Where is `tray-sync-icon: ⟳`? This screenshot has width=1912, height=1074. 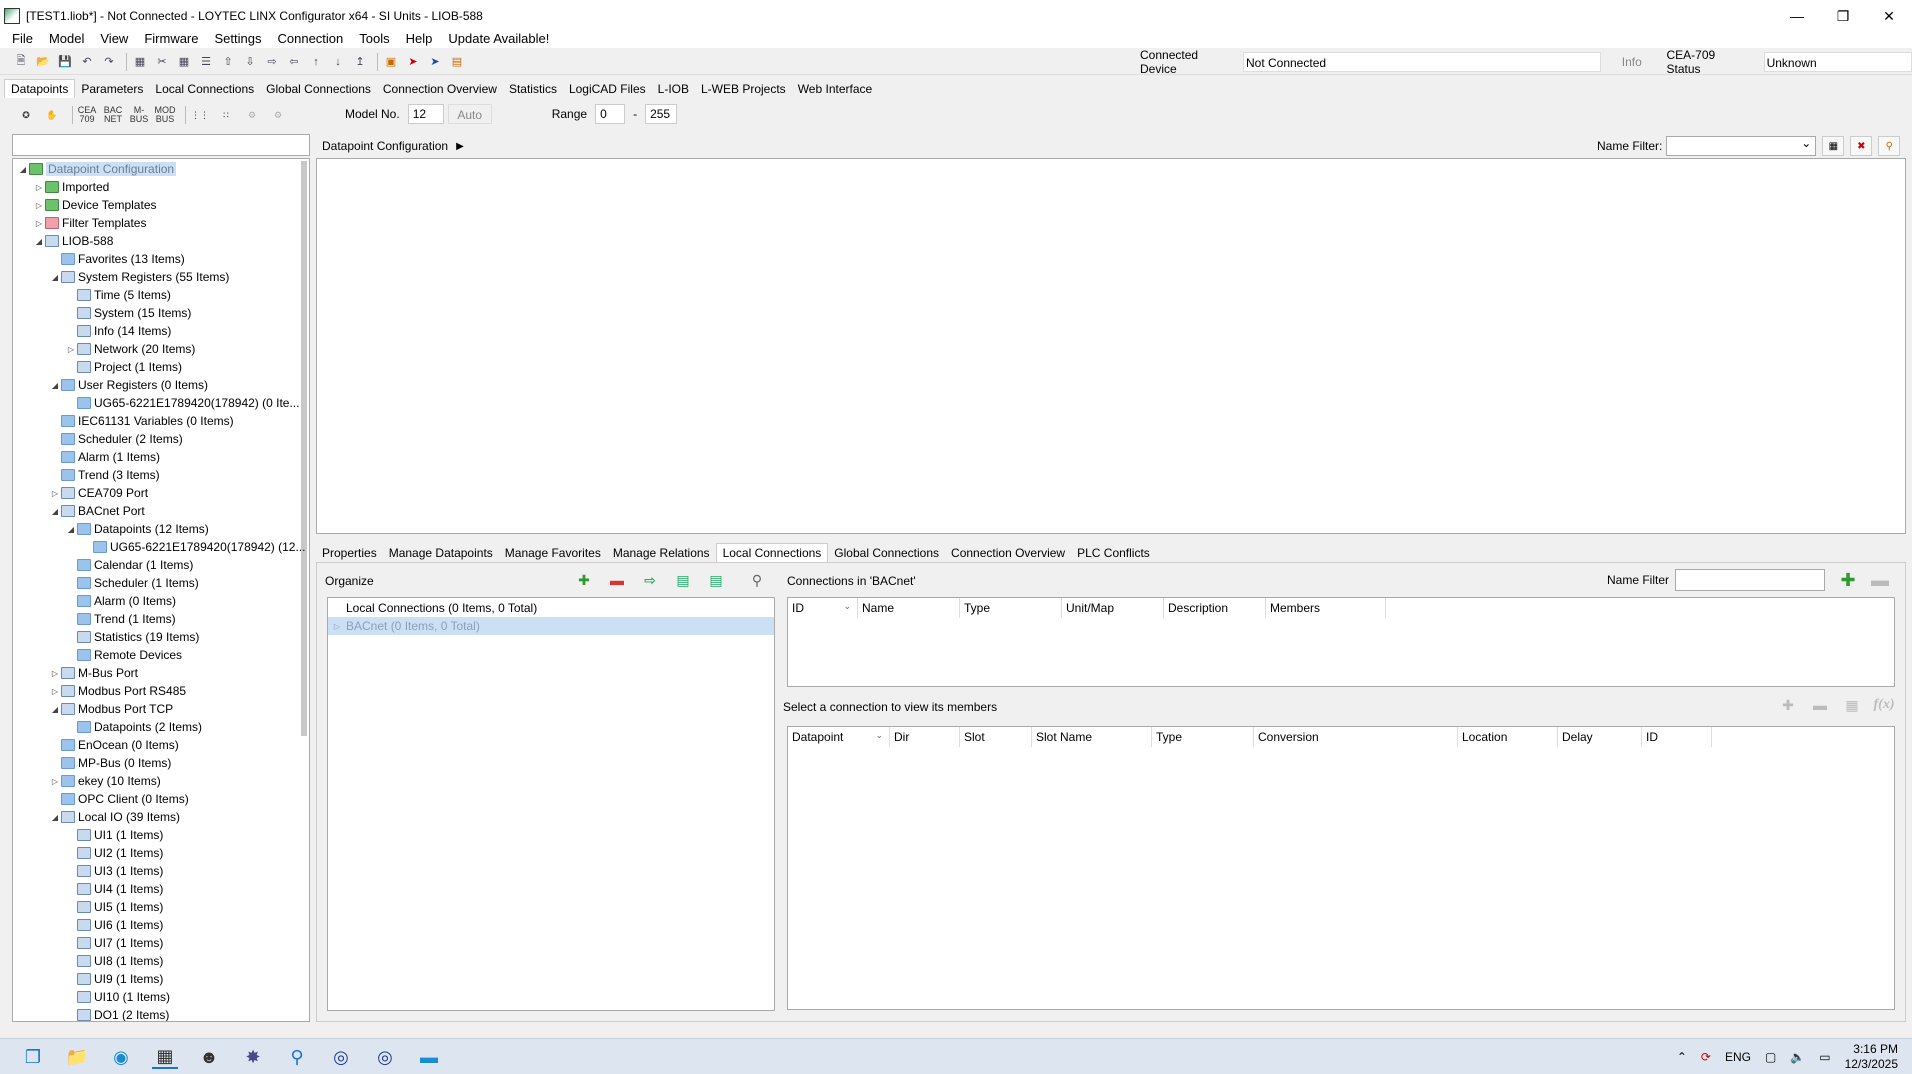
tray-sync-icon: ⟳ is located at coordinates (1706, 1057).